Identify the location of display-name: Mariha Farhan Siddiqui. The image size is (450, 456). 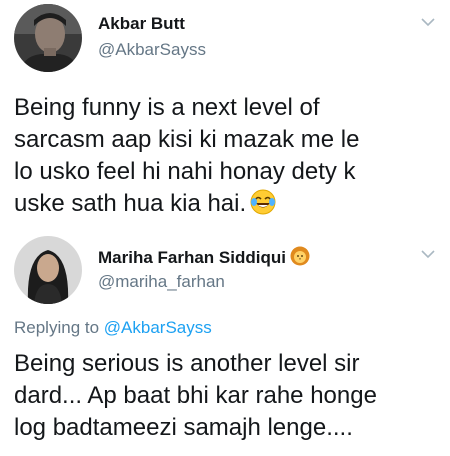
(204, 258).